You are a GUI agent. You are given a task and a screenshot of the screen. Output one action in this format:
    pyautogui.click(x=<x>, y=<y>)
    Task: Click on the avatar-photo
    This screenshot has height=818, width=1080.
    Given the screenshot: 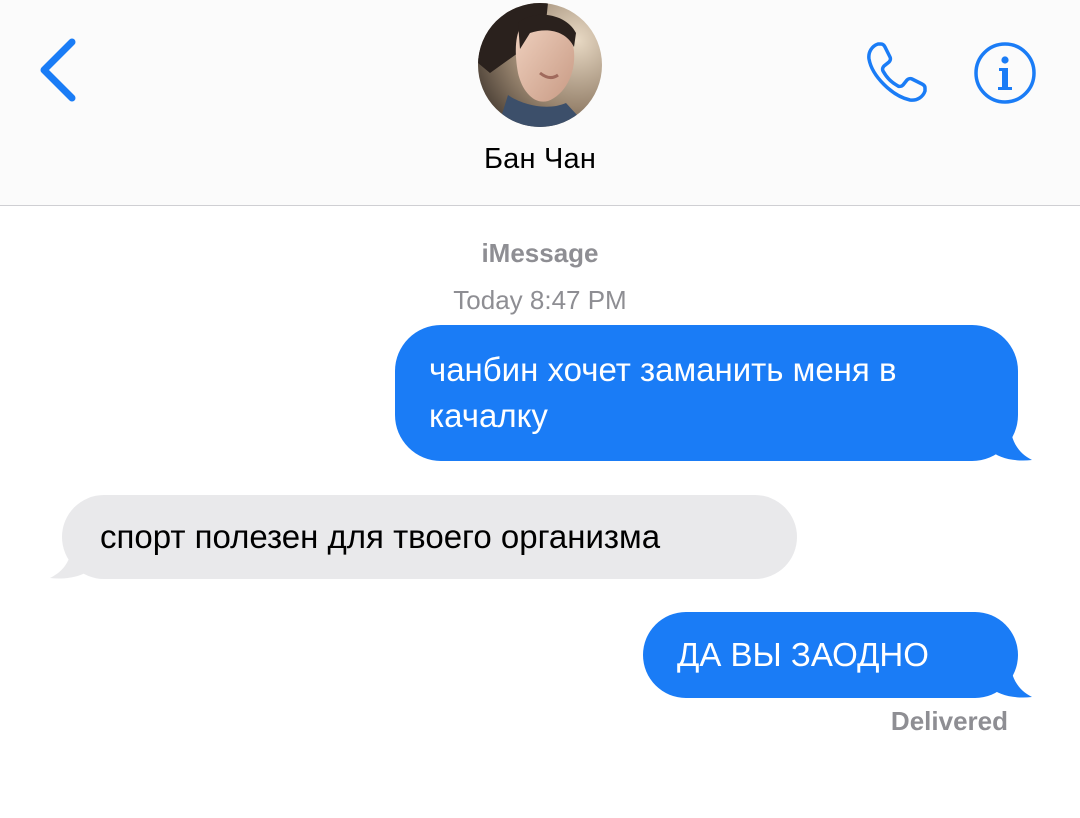 What is the action you would take?
    pyautogui.click(x=540, y=65)
    